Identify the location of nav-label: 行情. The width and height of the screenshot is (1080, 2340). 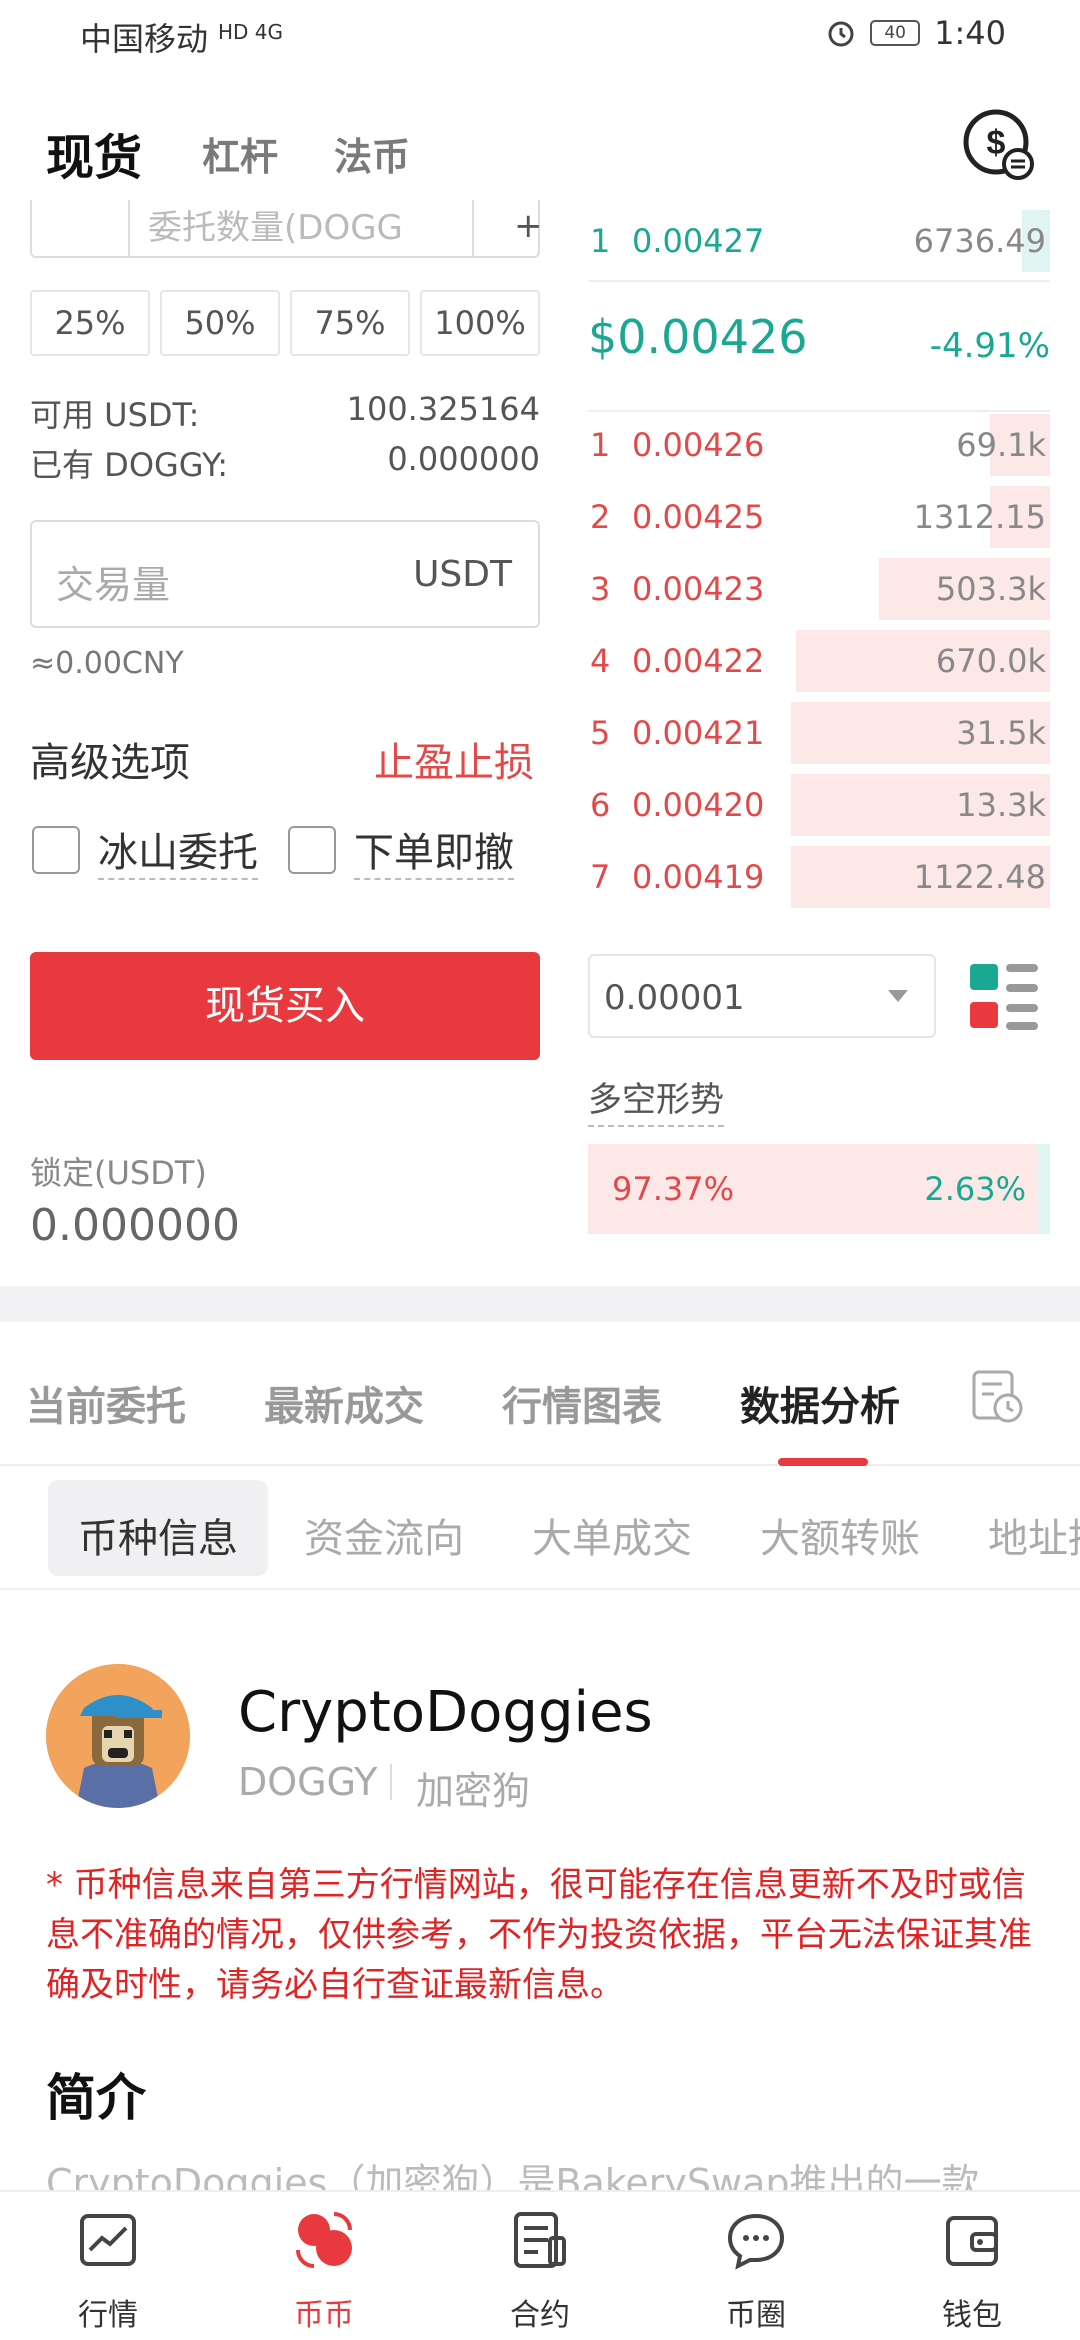
(108, 2315).